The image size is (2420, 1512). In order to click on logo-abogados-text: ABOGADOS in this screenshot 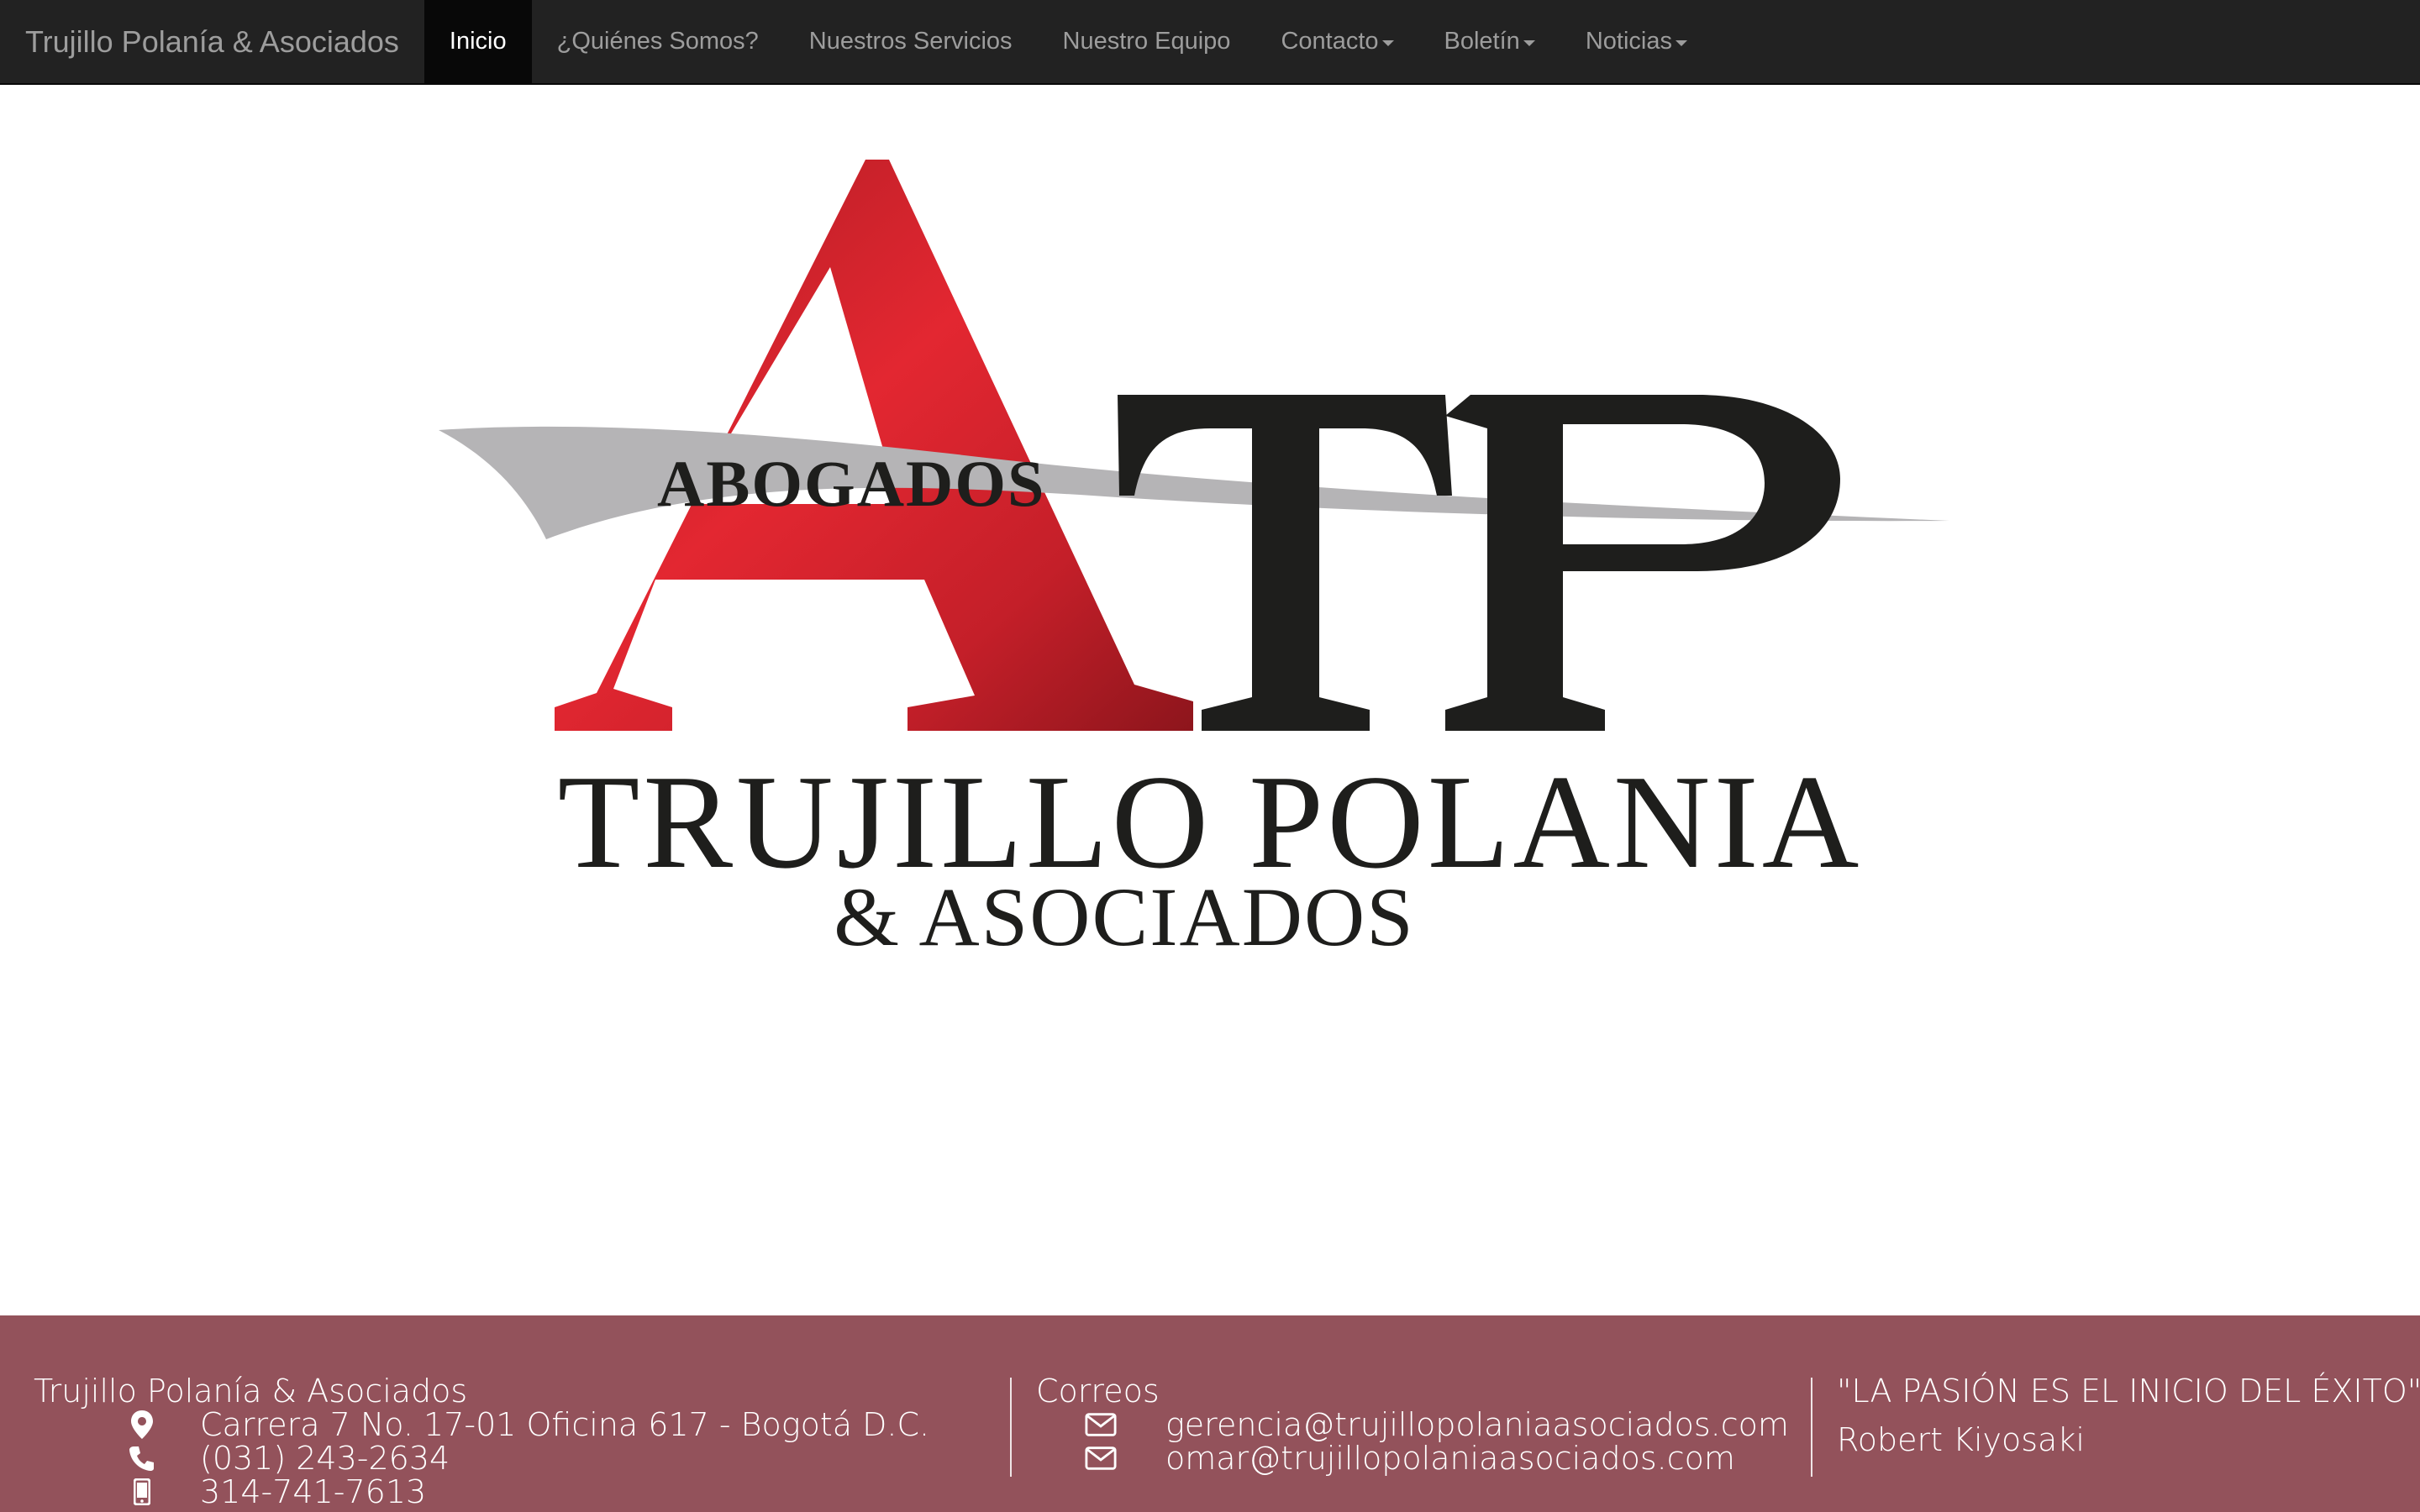, I will do `click(851, 483)`.